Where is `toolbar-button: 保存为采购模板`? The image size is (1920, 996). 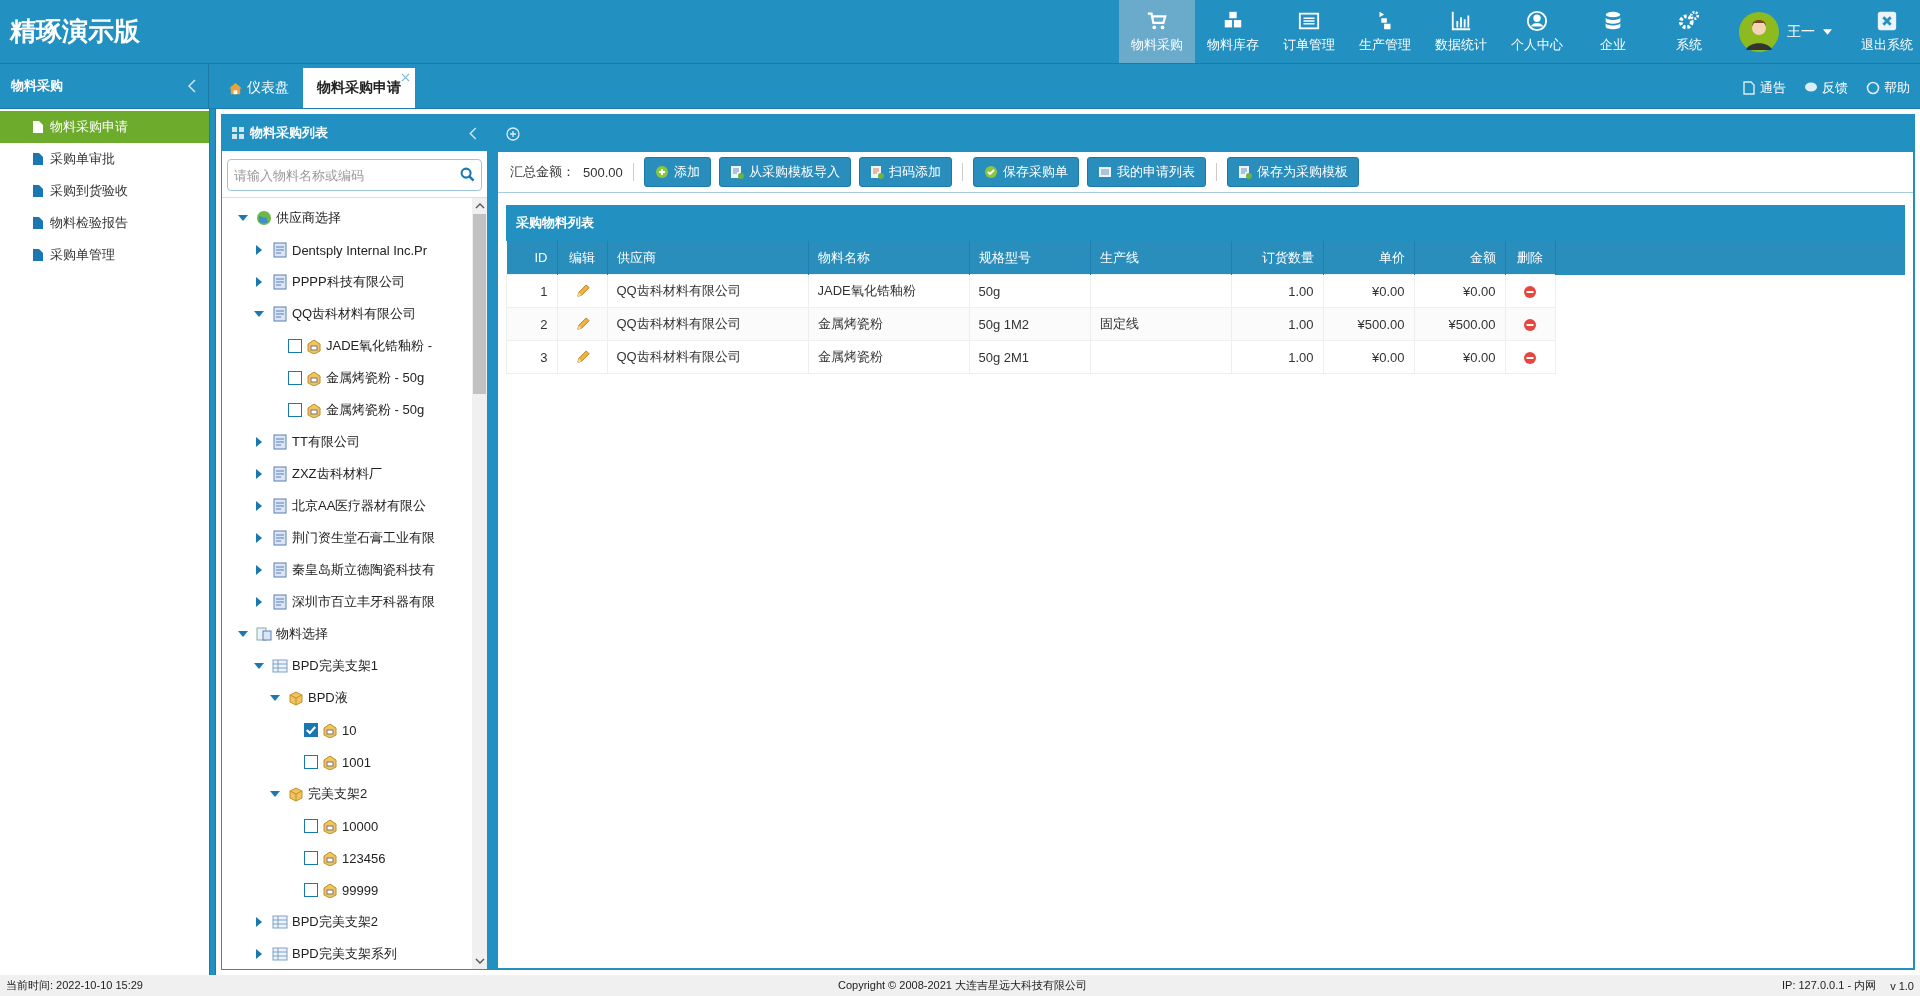
toolbar-button: 保存为采购模板 is located at coordinates (1292, 172).